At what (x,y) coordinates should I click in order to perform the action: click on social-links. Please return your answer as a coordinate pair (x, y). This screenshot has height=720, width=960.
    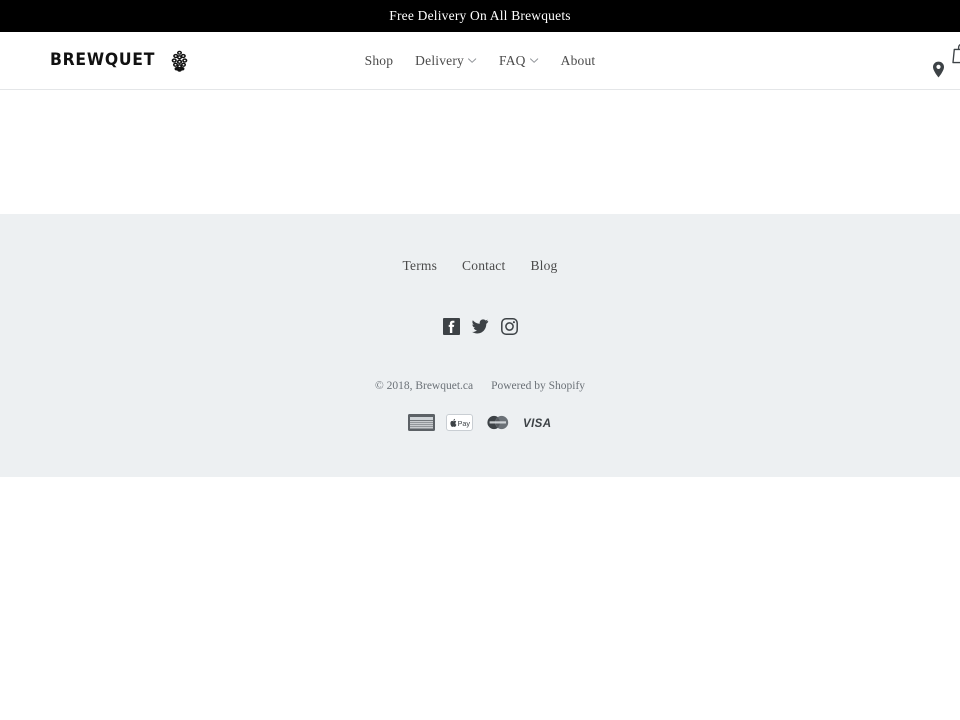
    Looking at the image, I should click on (480, 326).